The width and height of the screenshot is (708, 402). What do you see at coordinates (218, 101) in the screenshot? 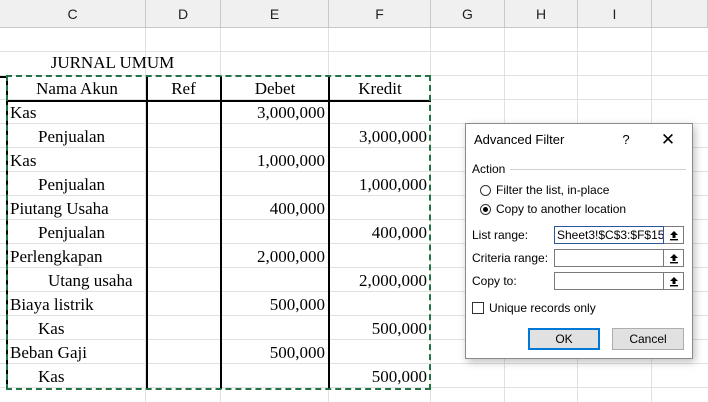
I see `header-bottom-border` at bounding box center [218, 101].